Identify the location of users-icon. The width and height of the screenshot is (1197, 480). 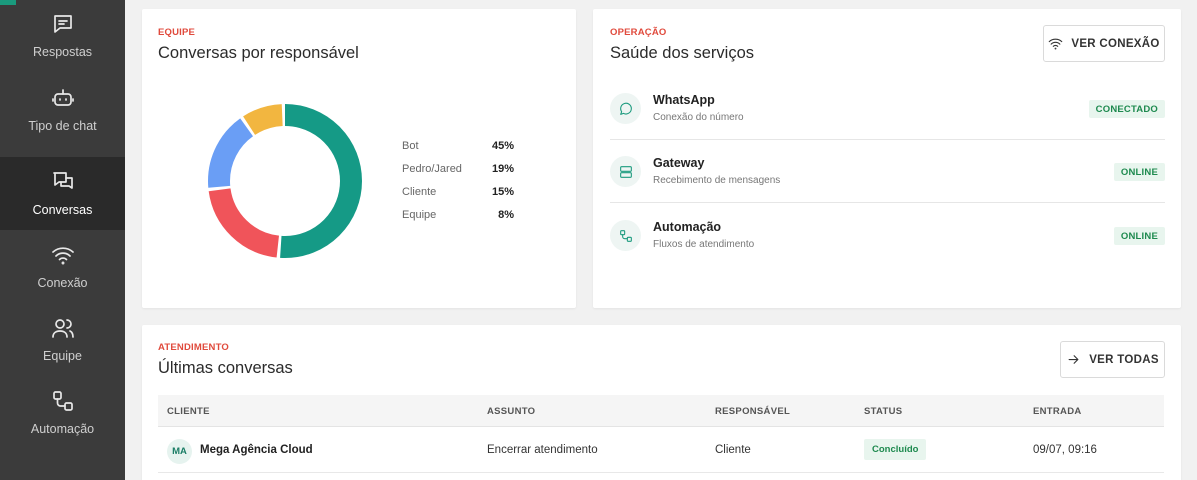
(62, 328).